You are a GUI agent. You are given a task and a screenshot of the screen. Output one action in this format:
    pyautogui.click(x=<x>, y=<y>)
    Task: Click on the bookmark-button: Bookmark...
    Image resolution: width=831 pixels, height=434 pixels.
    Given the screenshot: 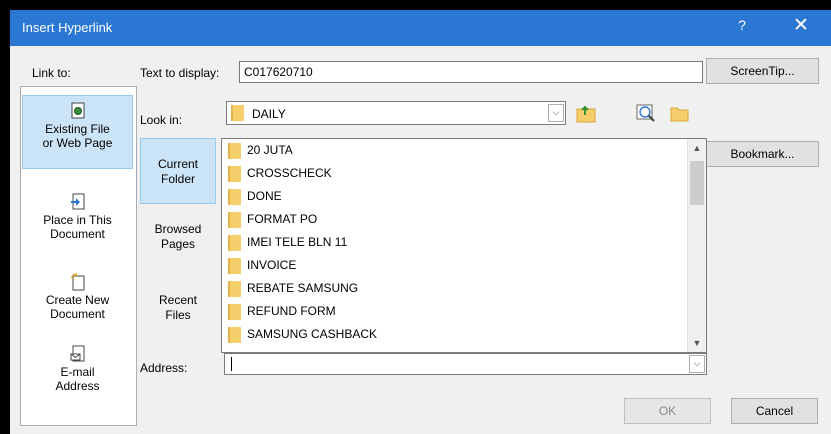 What is the action you would take?
    pyautogui.click(x=762, y=154)
    